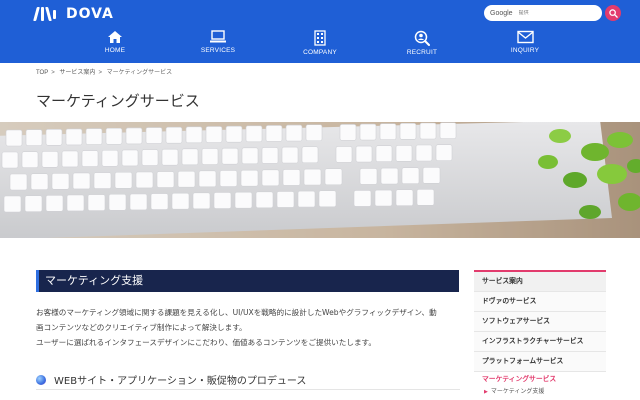  What do you see at coordinates (540, 362) in the screenshot?
I see `sidebar-item-platform: プラットフォームサービス` at bounding box center [540, 362].